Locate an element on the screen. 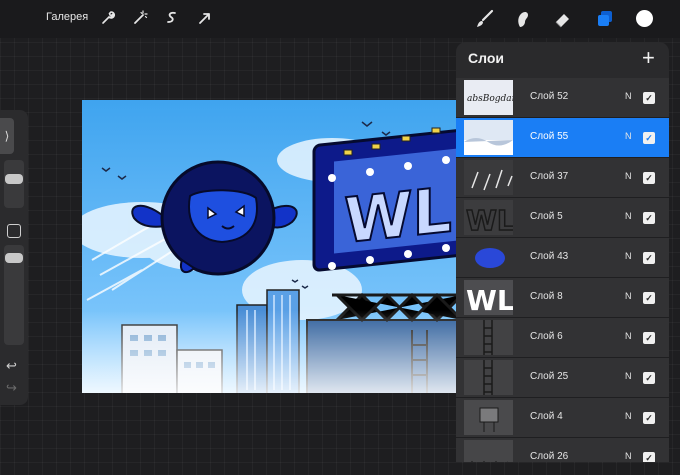  layer-row: Слой 26 N ✓ is located at coordinates (562, 450).